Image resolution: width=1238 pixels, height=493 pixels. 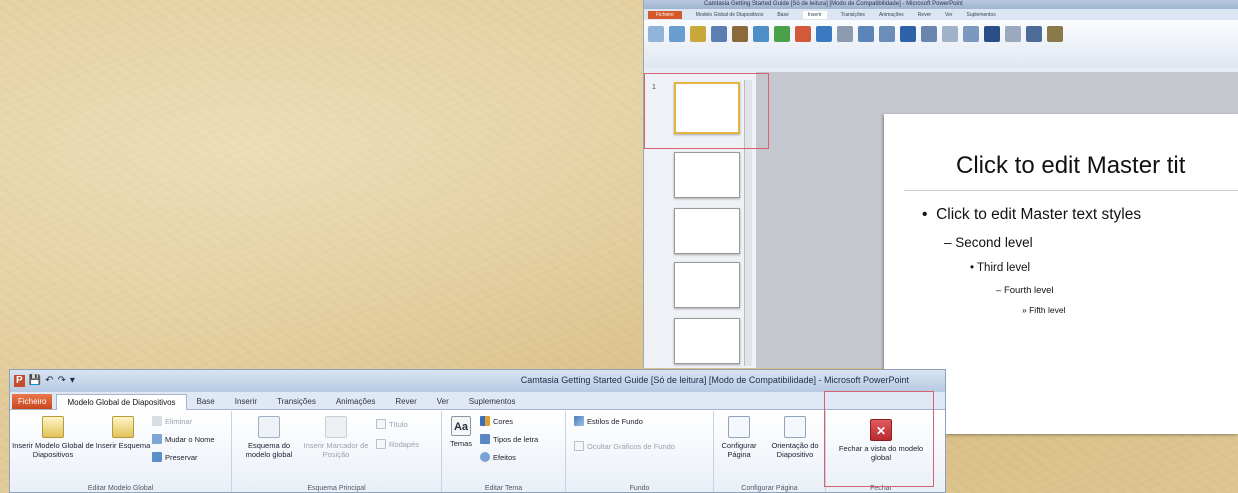 I want to click on tab-addins: Suplementos, so click(x=492, y=401).